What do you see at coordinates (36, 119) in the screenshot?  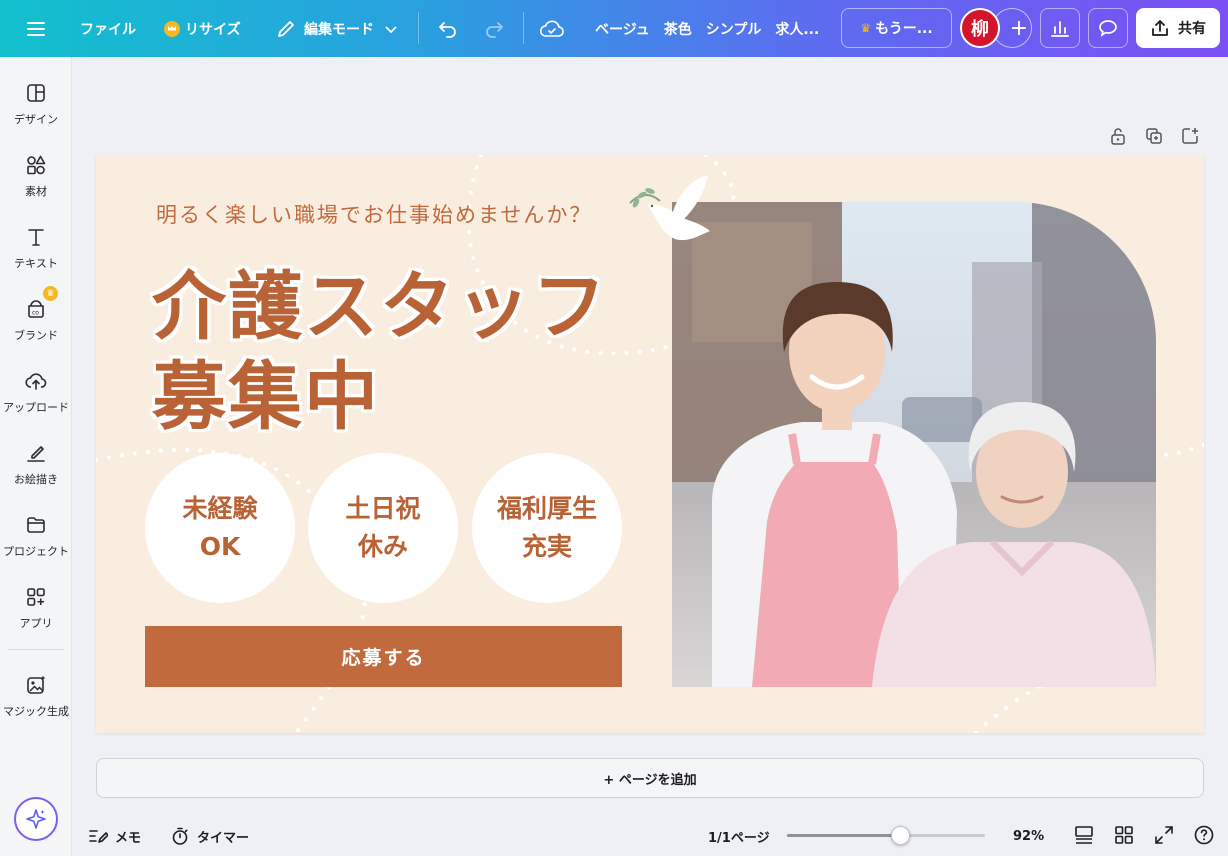 I see `sidebar-item-label: デザイン` at bounding box center [36, 119].